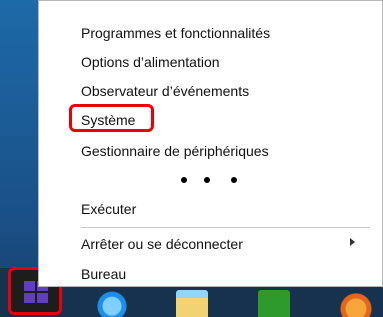 This screenshot has height=317, width=383. What do you see at coordinates (111, 118) in the screenshot?
I see `systeme-highlight-box` at bounding box center [111, 118].